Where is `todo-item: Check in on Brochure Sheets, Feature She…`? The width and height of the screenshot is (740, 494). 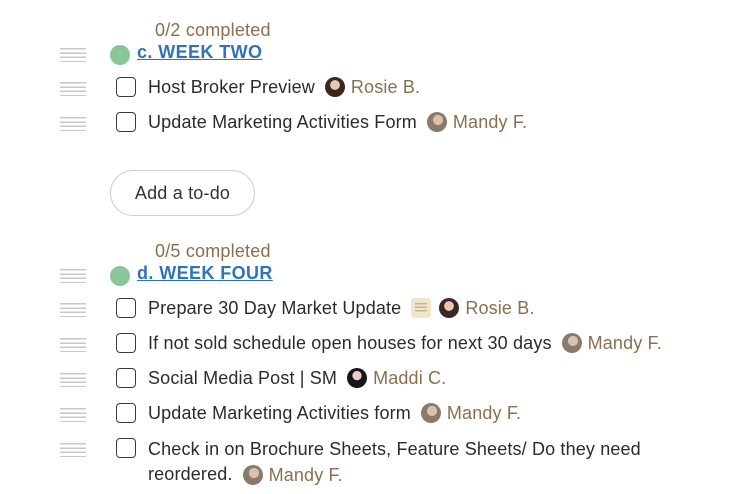 todo-item: Check in on Brochure Sheets, Feature She… is located at coordinates (370, 464).